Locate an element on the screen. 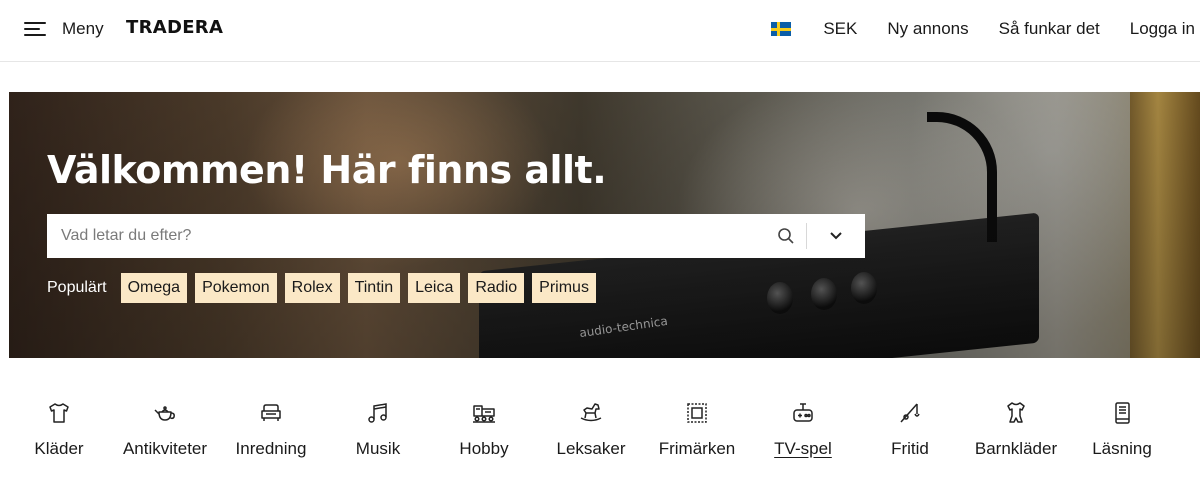 This screenshot has height=482, width=1200. search-button is located at coordinates (786, 236).